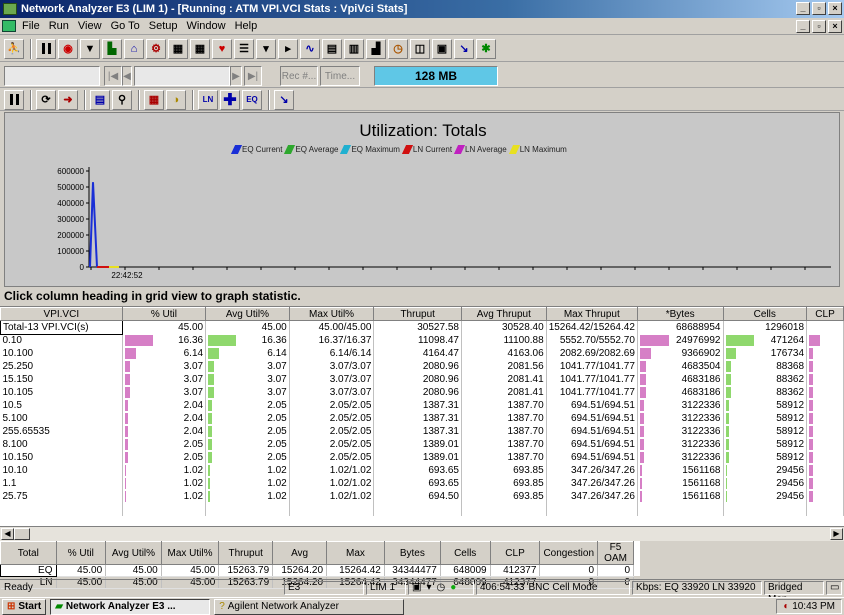  What do you see at coordinates (376, 48) in the screenshot?
I see `chart-icon: ▟` at bounding box center [376, 48].